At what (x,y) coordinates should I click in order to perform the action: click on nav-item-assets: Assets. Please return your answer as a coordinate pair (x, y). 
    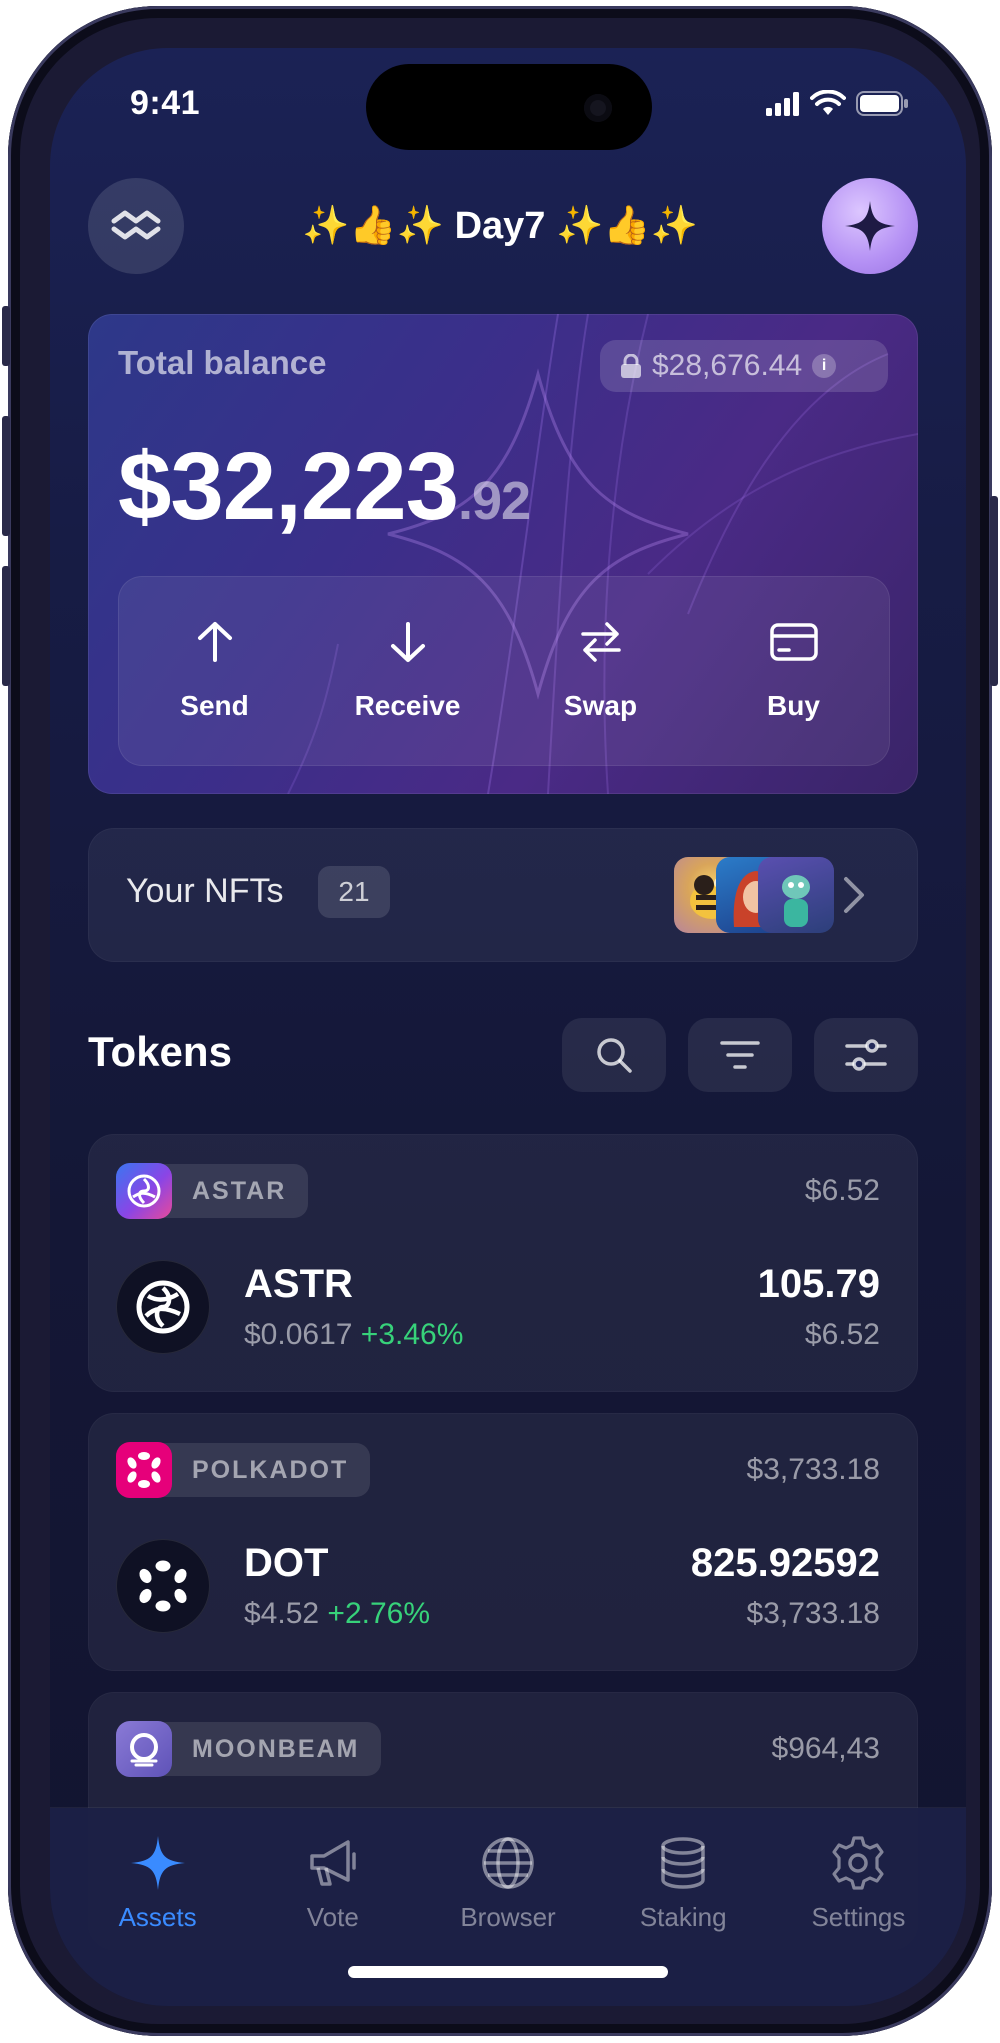
    Looking at the image, I should click on (157, 1907).